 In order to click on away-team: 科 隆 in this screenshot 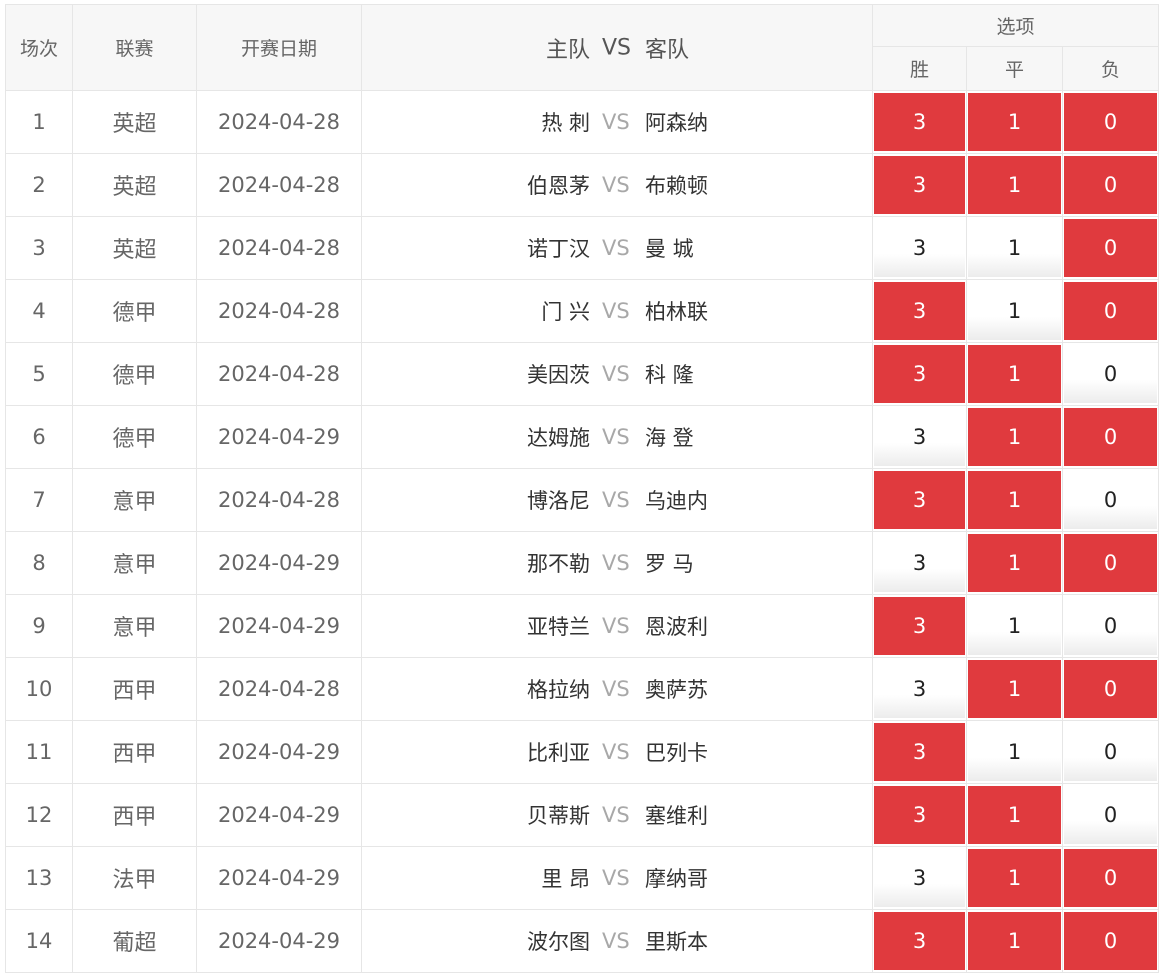, I will do `click(669, 375)`.